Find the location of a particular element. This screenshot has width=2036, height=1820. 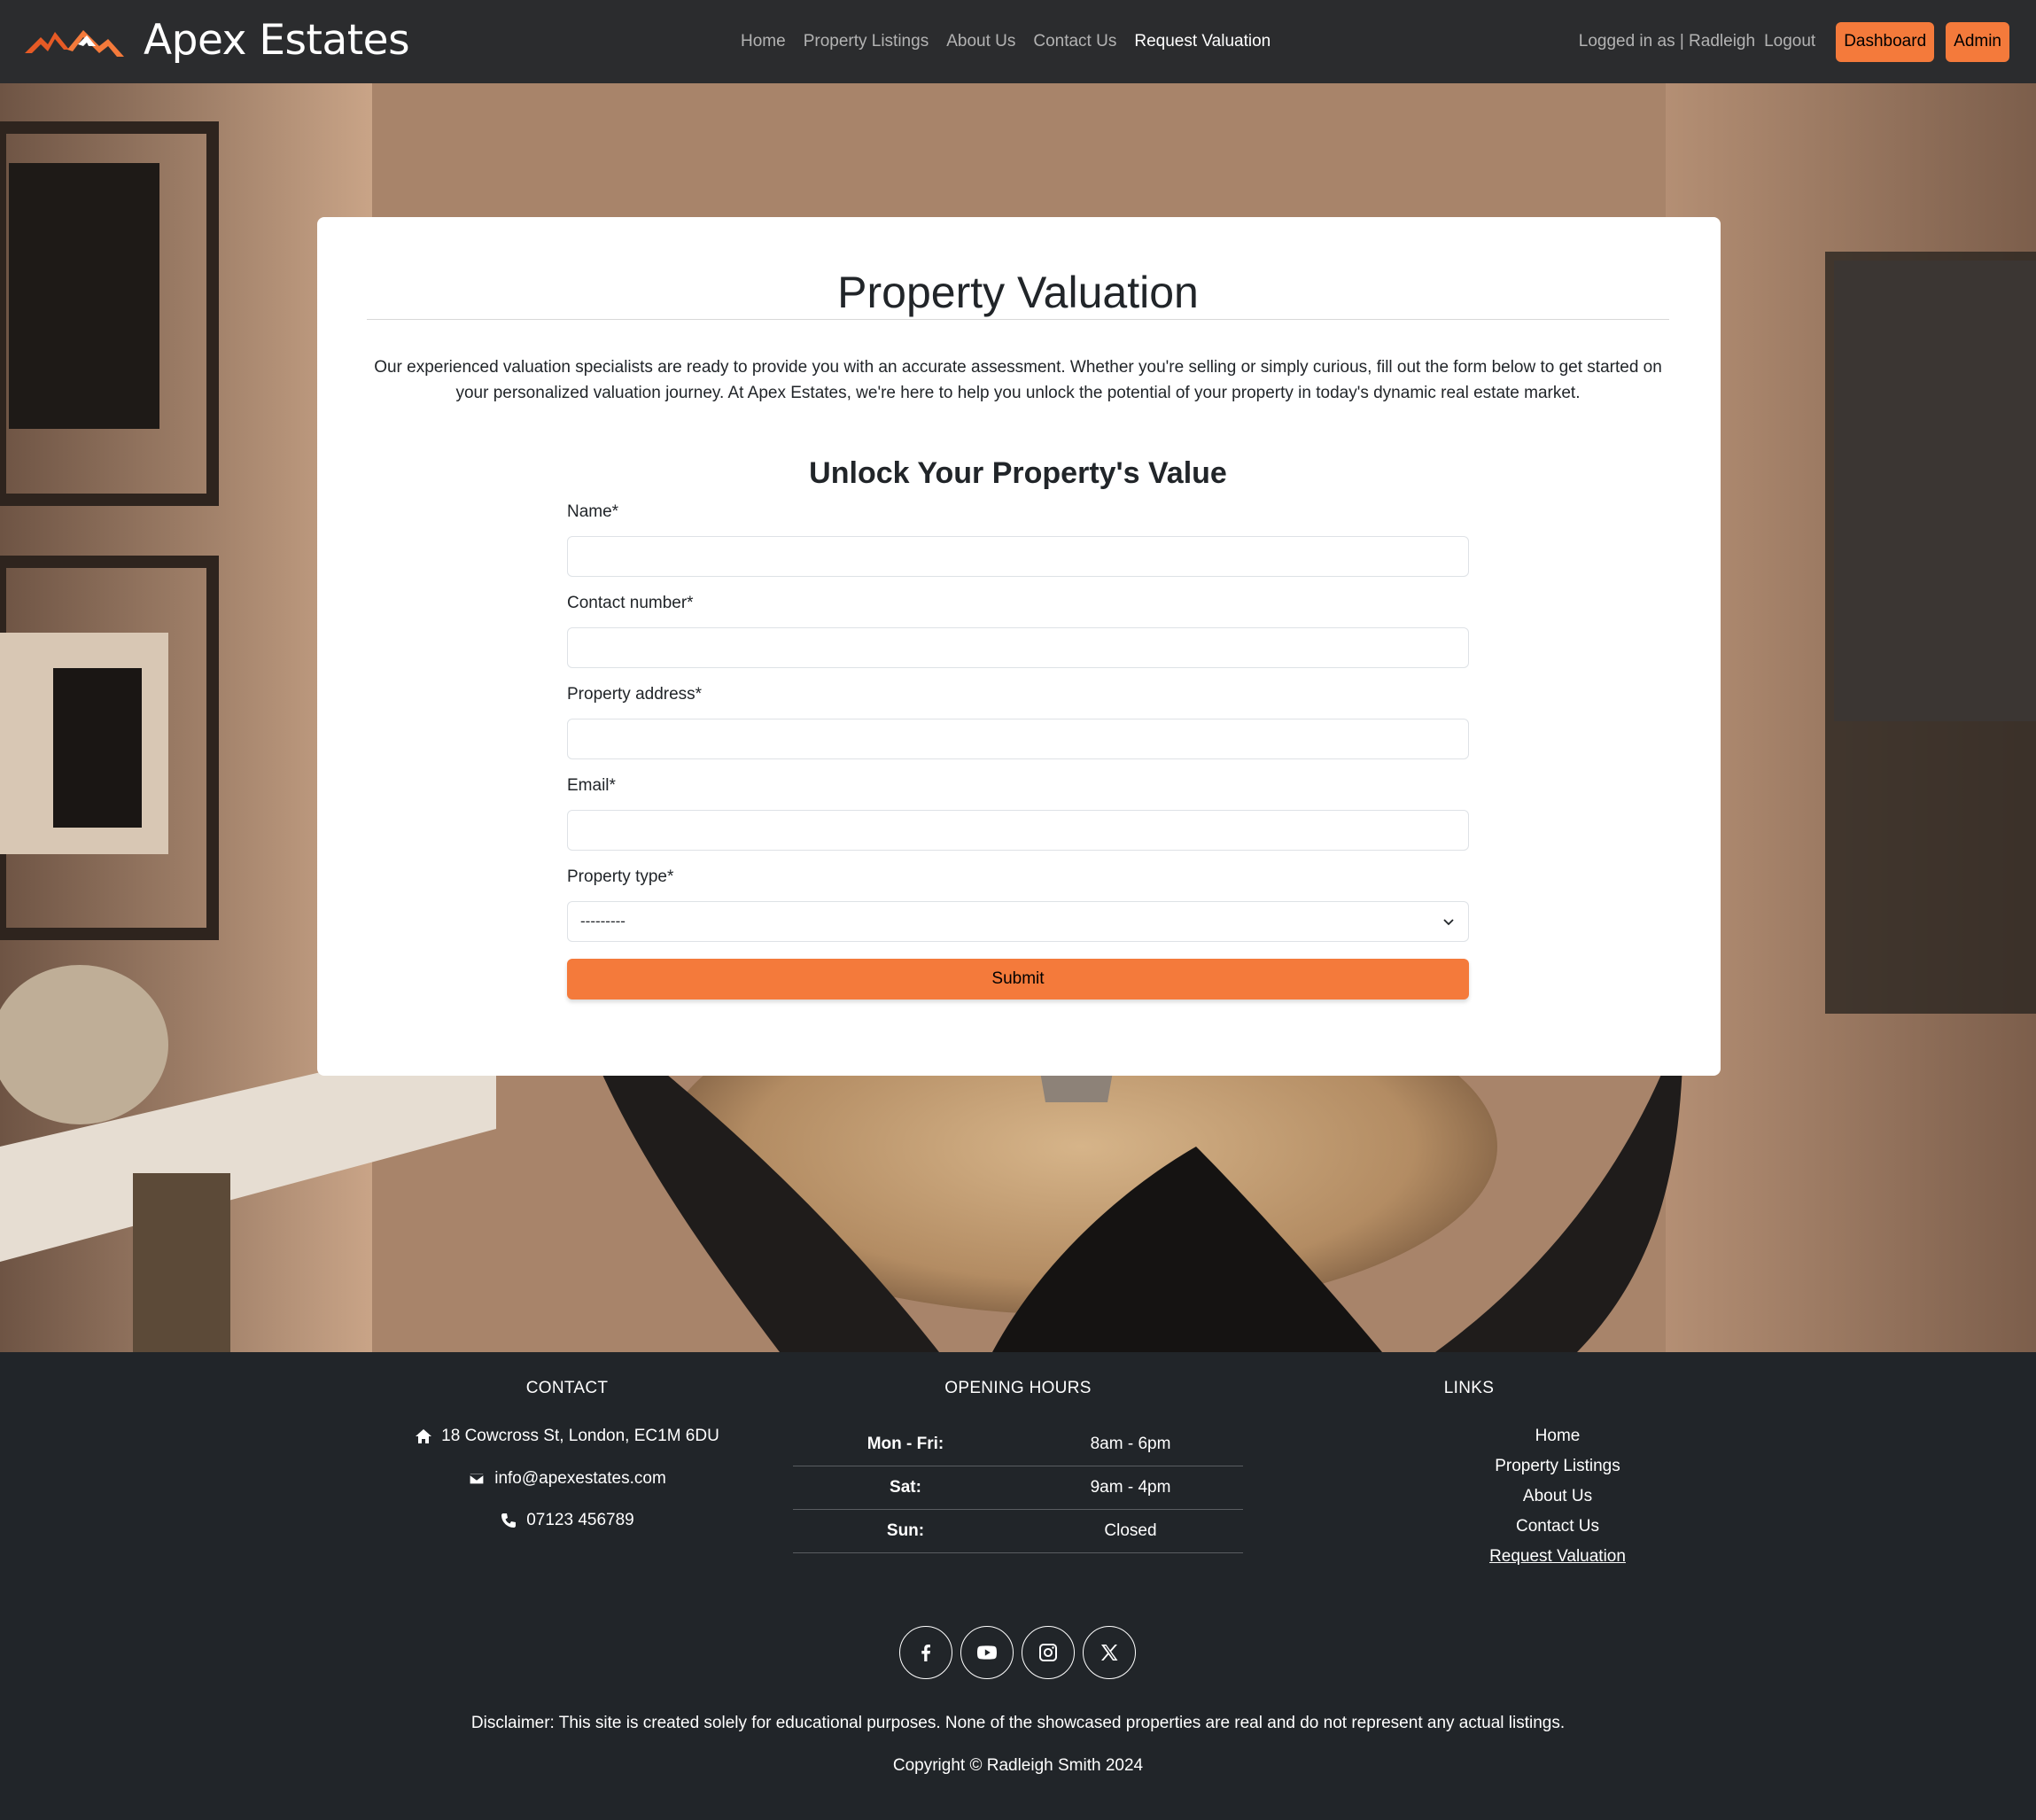

name-field-group: Name* is located at coordinates (1018, 539).